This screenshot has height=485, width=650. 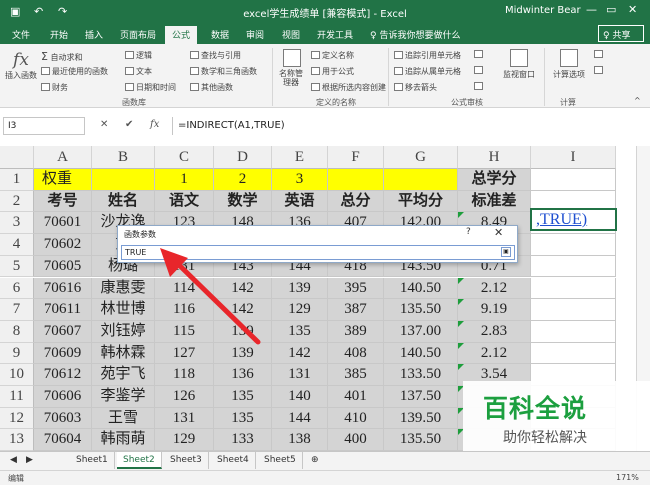 What do you see at coordinates (63, 288) in the screenshot?
I see `cell-a6: 70616` at bounding box center [63, 288].